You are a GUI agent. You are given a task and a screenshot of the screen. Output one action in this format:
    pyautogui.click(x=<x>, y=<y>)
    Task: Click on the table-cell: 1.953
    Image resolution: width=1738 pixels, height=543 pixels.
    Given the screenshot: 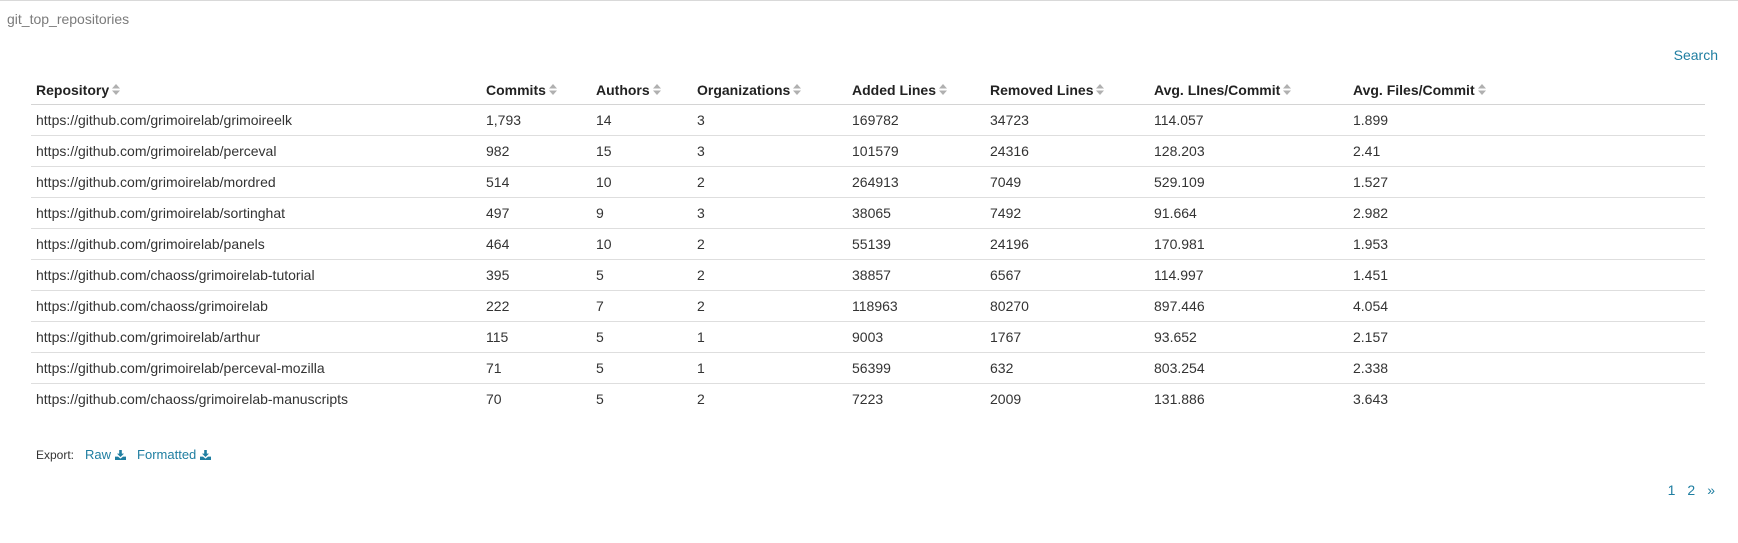 What is the action you would take?
    pyautogui.click(x=1526, y=244)
    